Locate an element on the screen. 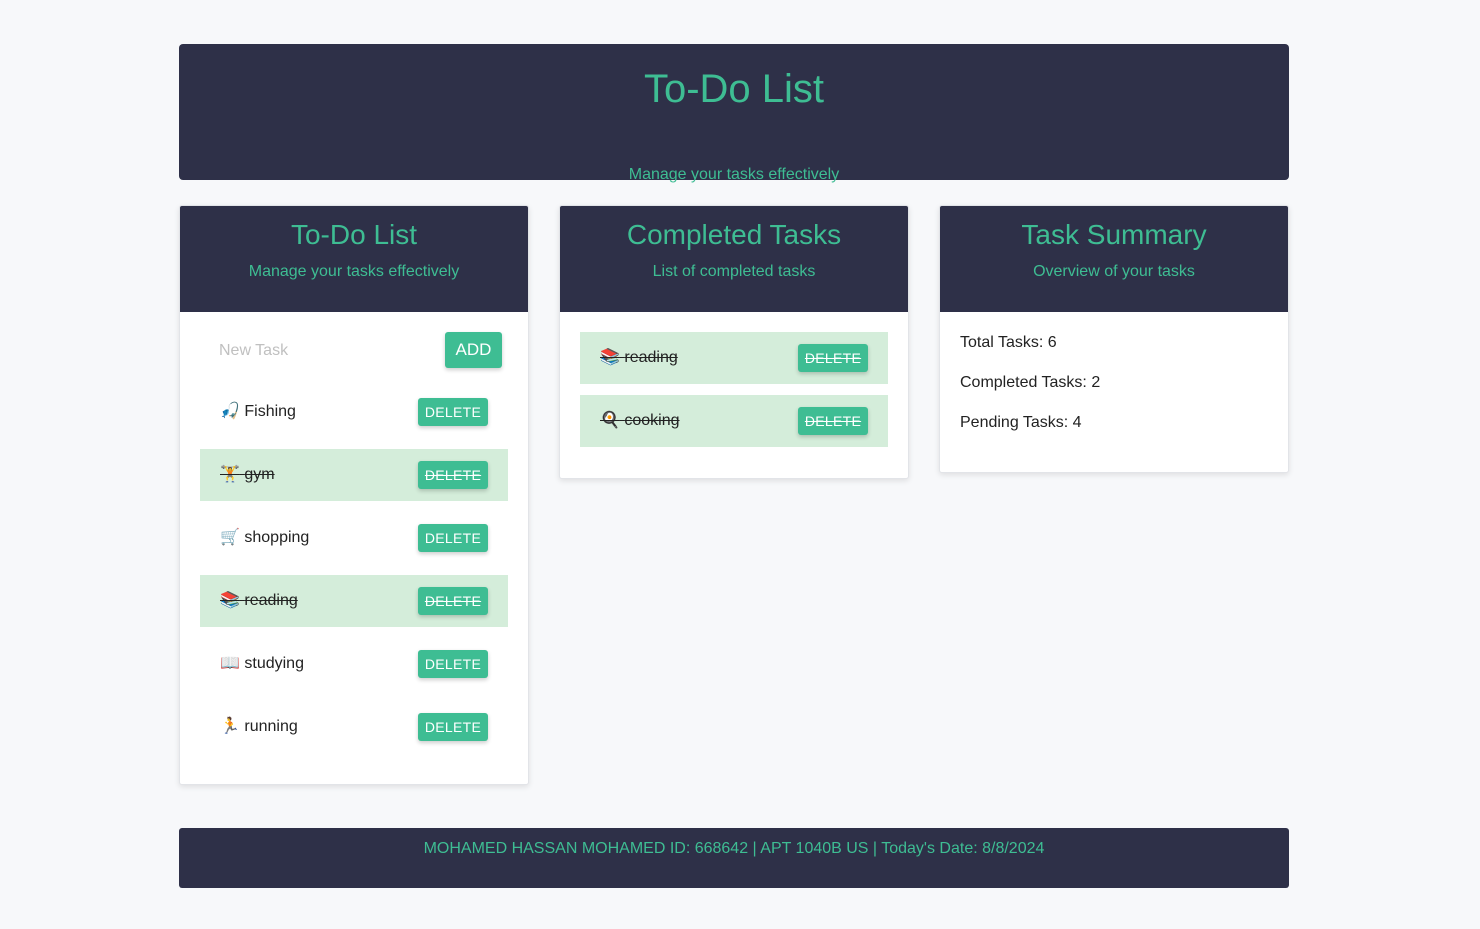 This screenshot has width=1480, height=929. todo-item-text: shopping is located at coordinates (277, 537).